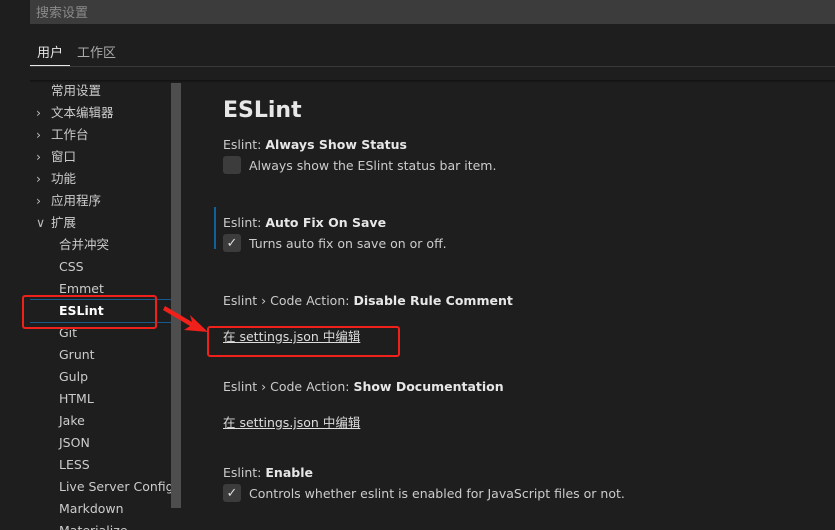  Describe the element at coordinates (105, 135) in the screenshot. I see `toc-item: › 工作台` at that location.